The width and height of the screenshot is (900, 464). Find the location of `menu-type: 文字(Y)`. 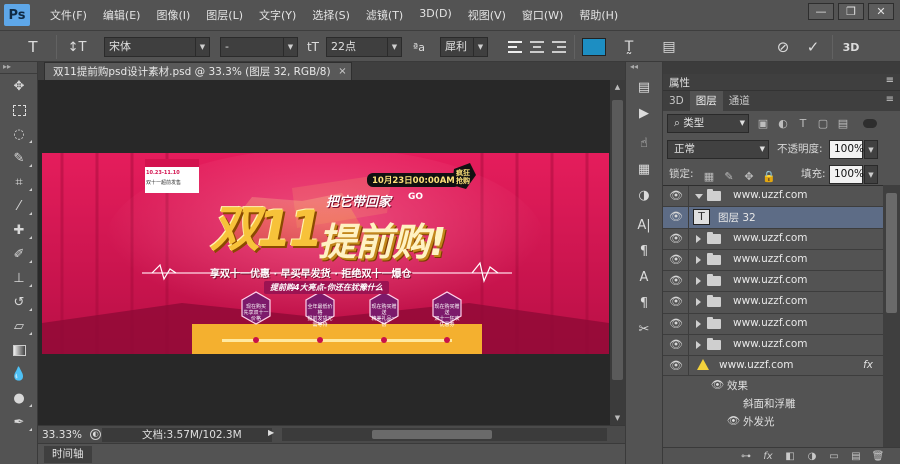

menu-type: 文字(Y) is located at coordinates (277, 15).